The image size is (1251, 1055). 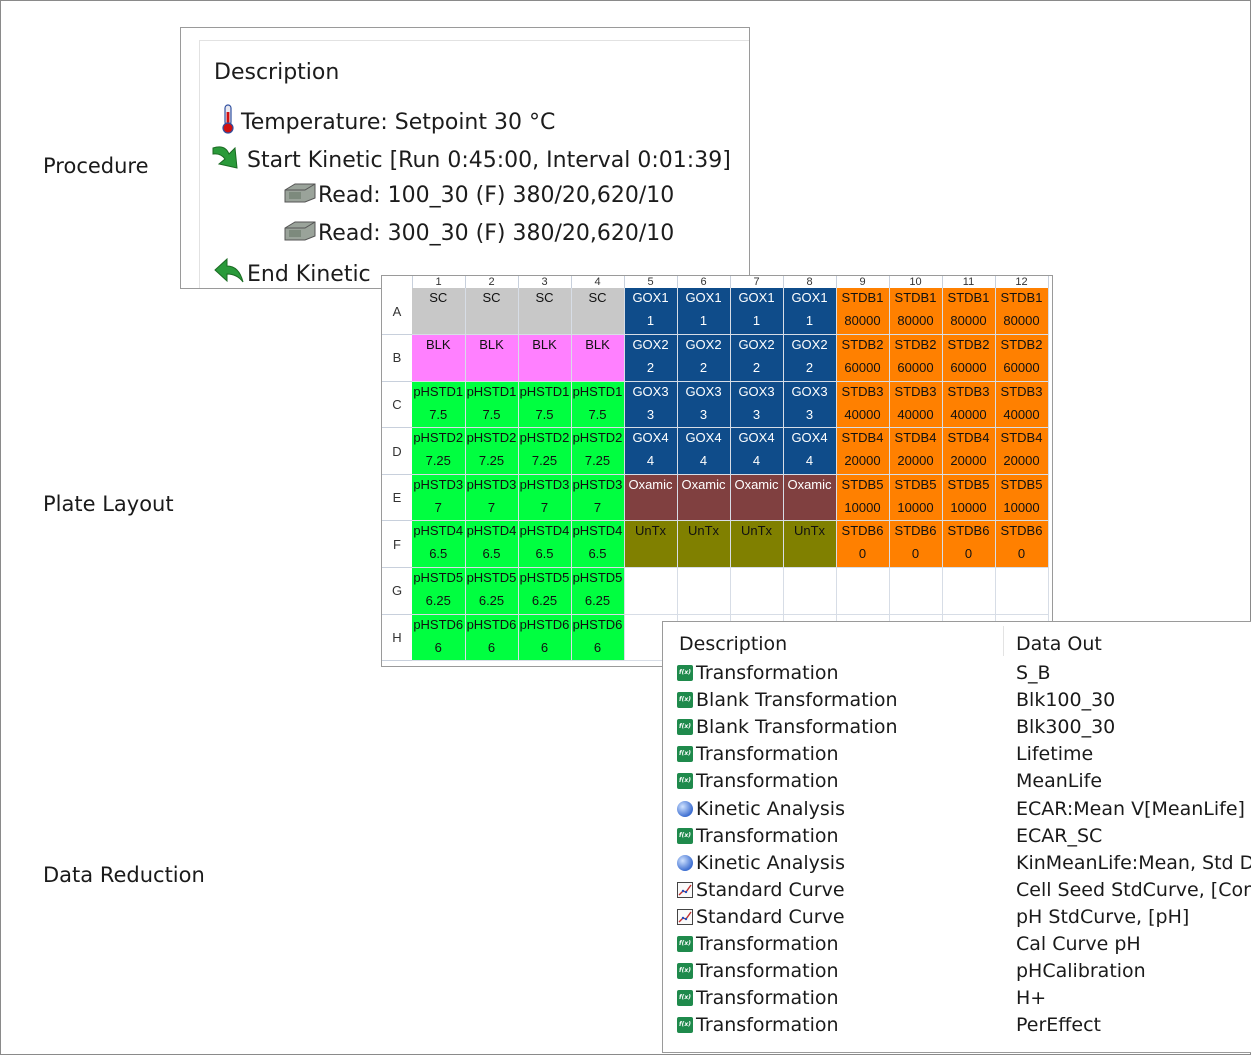 I want to click on description-column-header: Description, so click(x=733, y=644).